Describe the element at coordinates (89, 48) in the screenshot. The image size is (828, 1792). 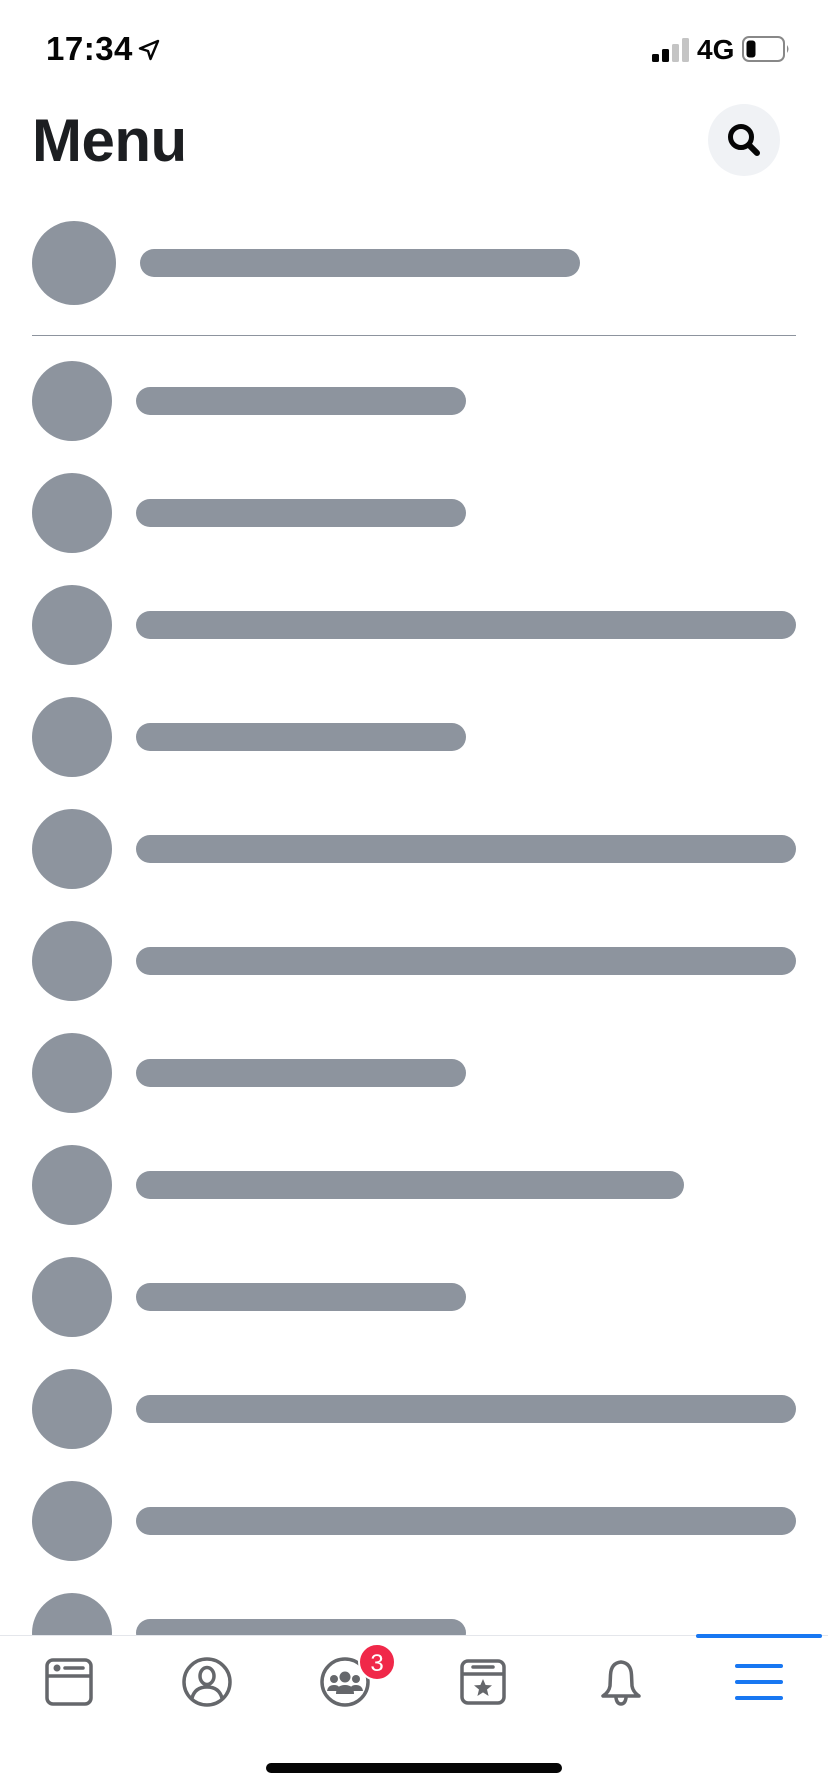
I see `status-time: 17:34` at that location.